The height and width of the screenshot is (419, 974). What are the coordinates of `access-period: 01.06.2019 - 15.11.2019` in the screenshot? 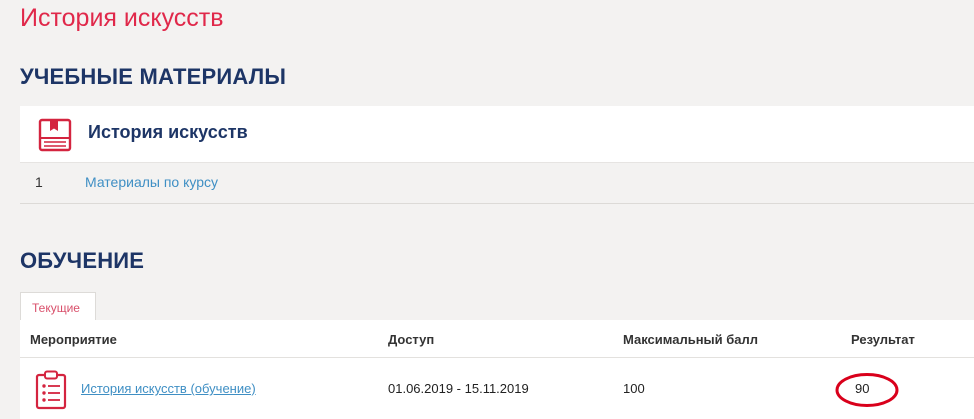 It's located at (458, 388).